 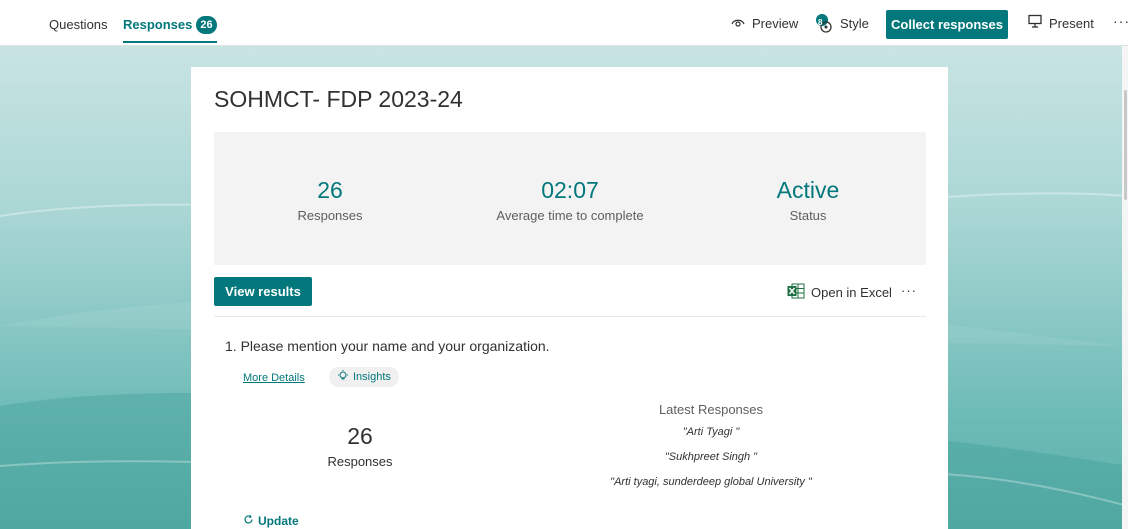 I want to click on collect-responses-button: Collect responses, so click(x=947, y=24).